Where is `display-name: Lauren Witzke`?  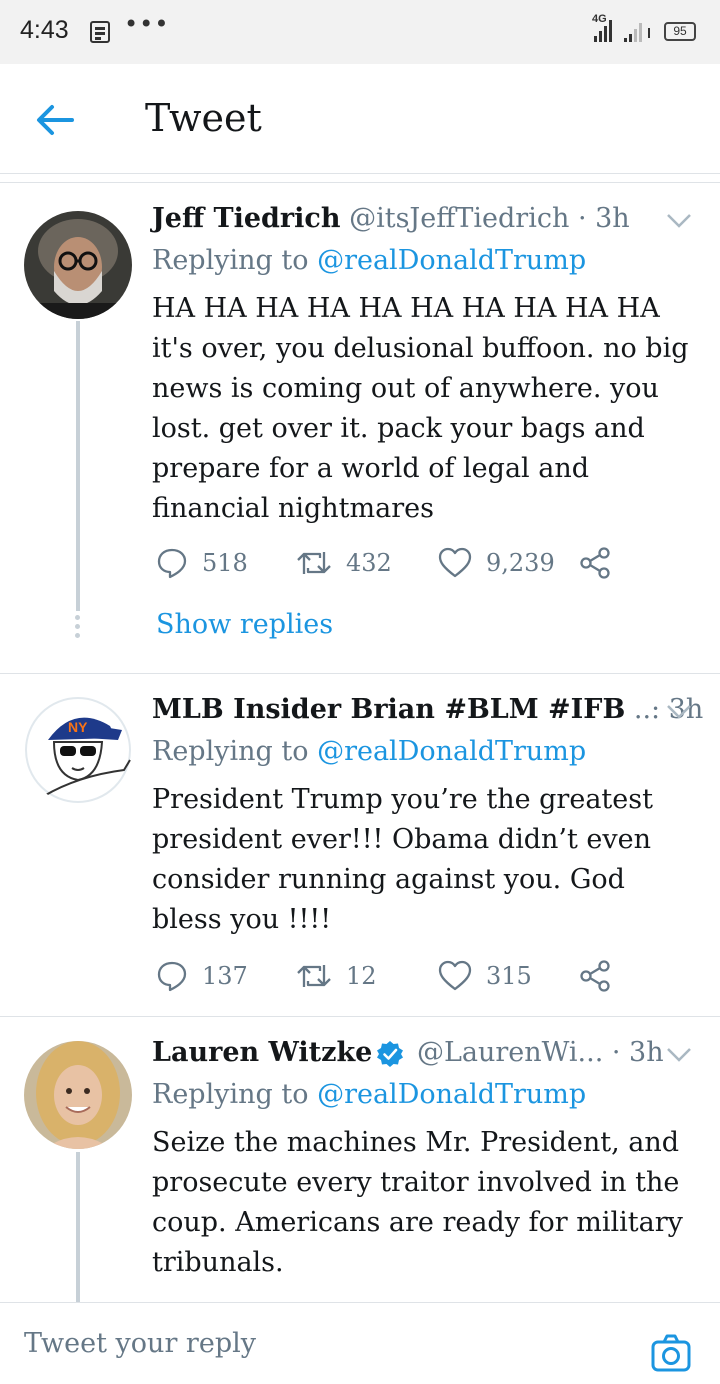
display-name: Lauren Witzke is located at coordinates (262, 1052).